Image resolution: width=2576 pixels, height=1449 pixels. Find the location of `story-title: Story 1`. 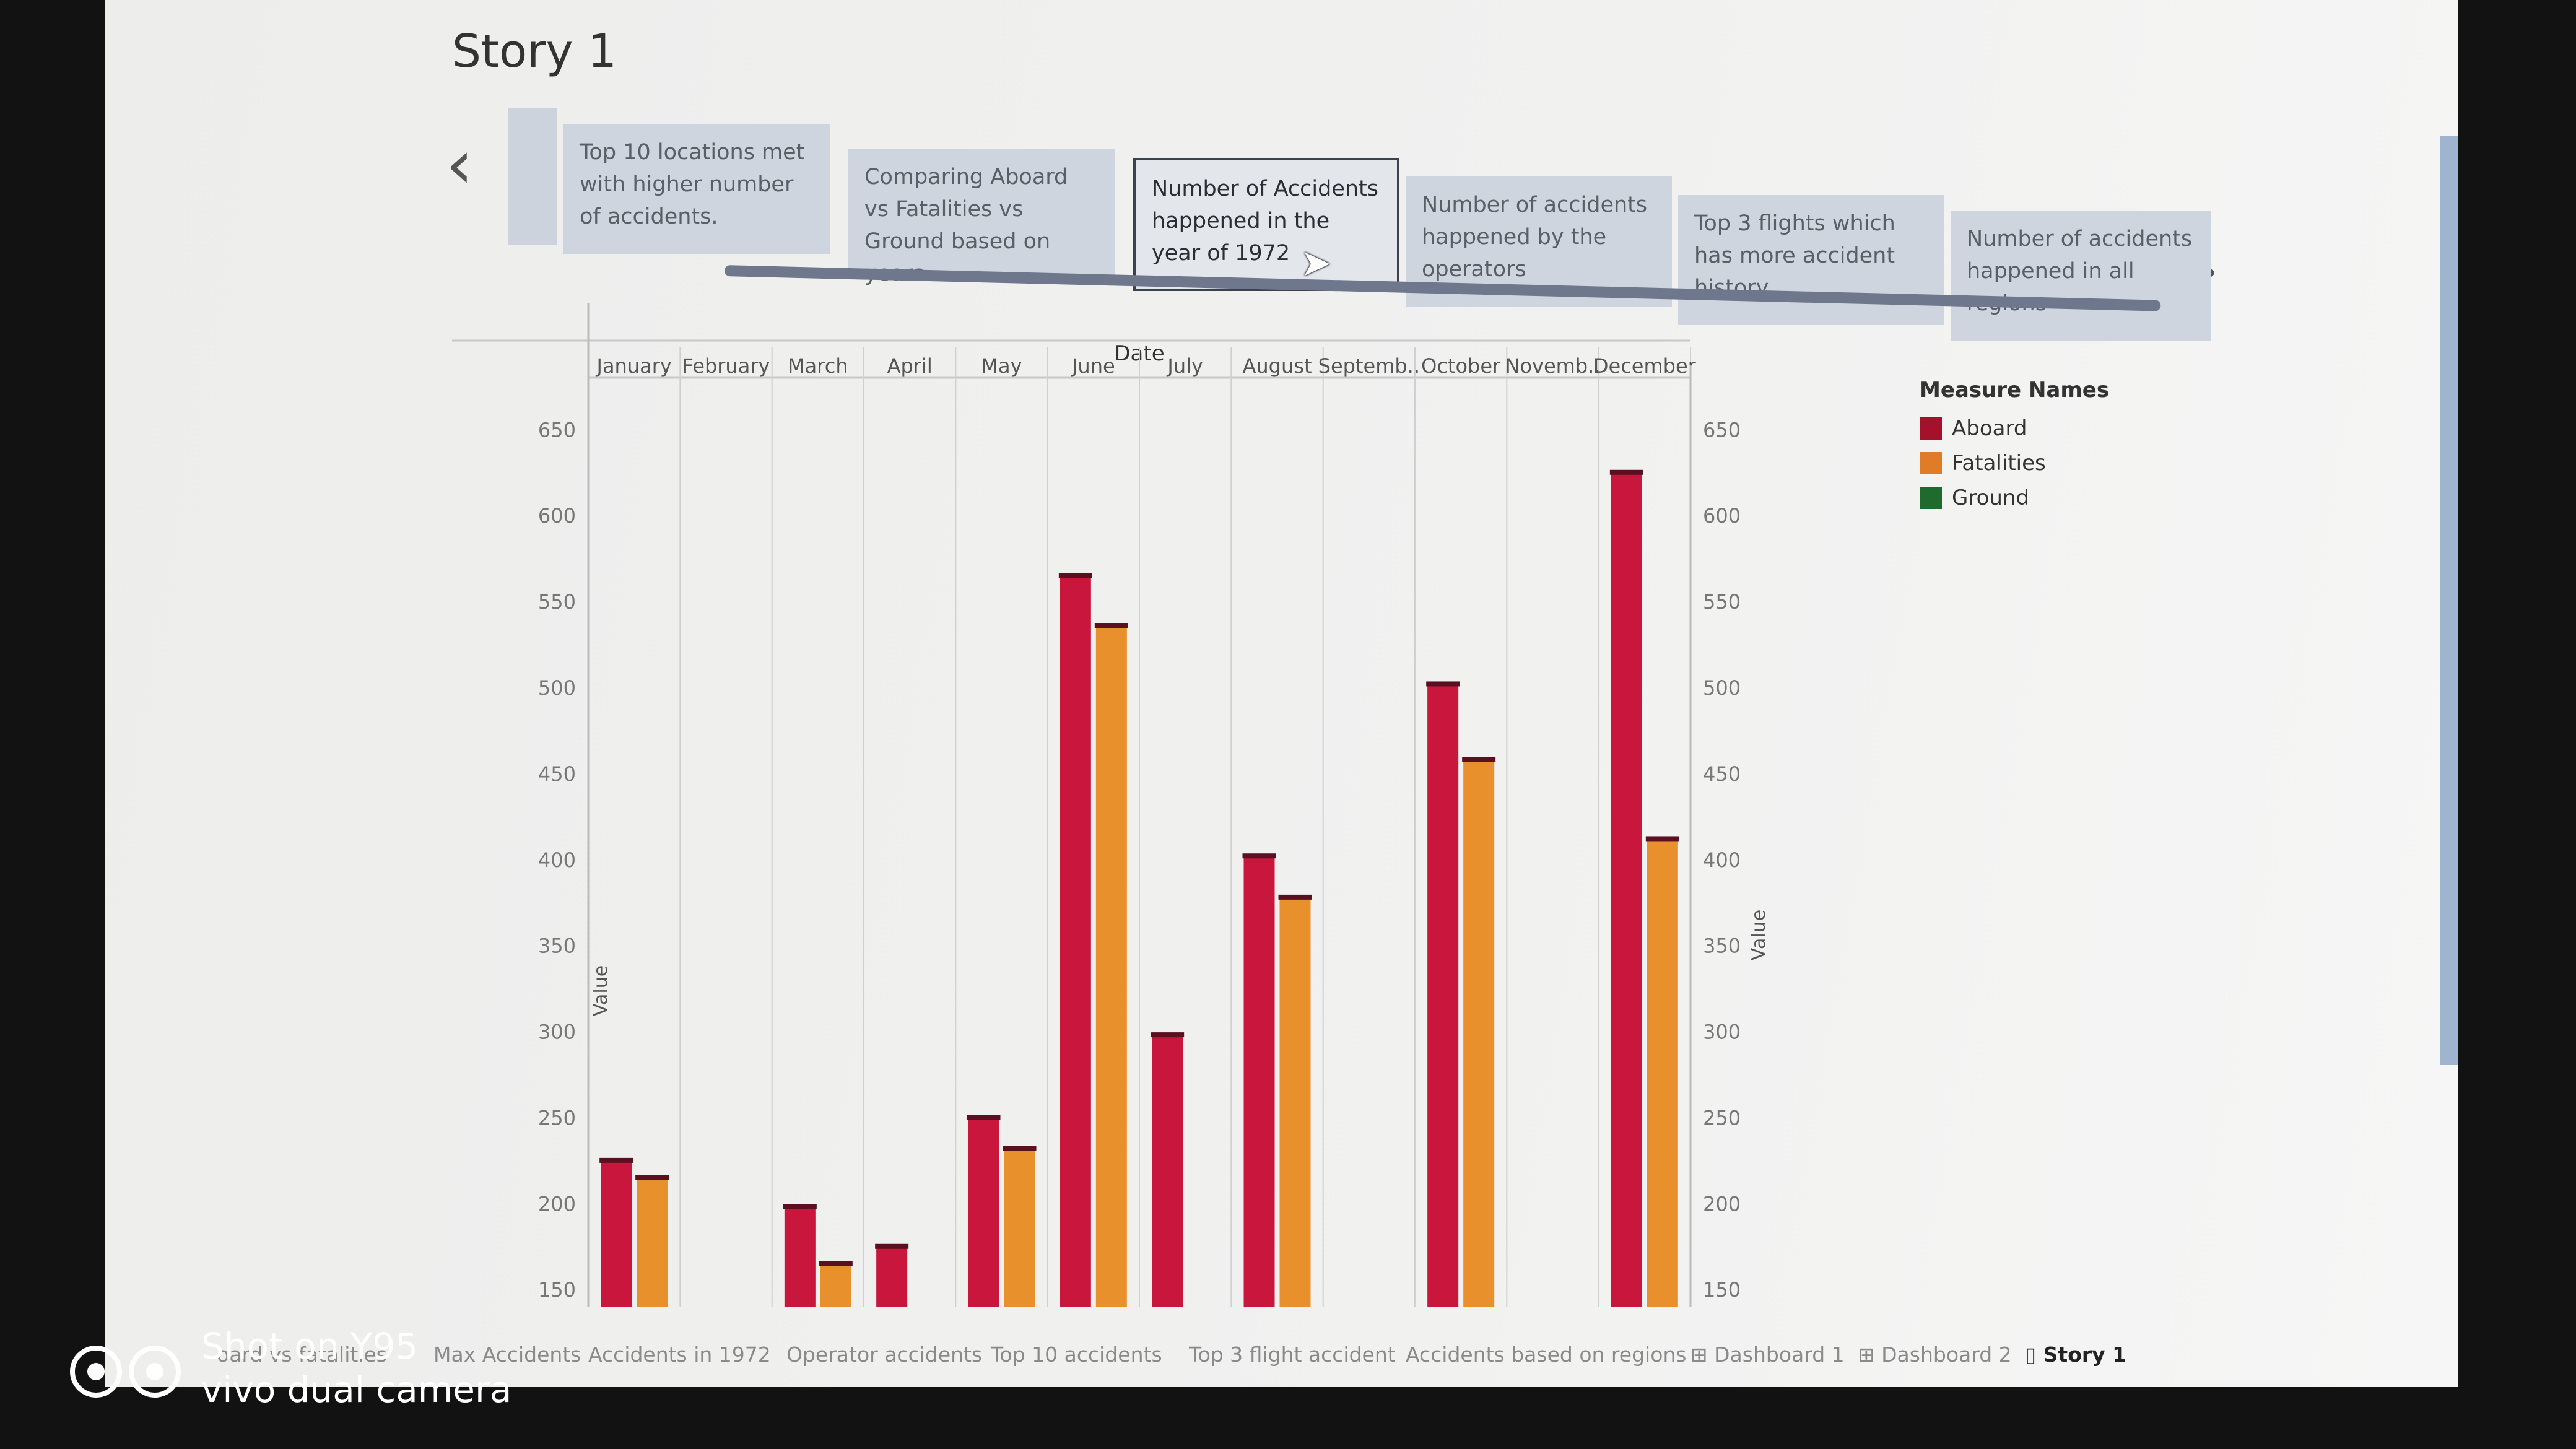

story-title: Story 1 is located at coordinates (534, 51).